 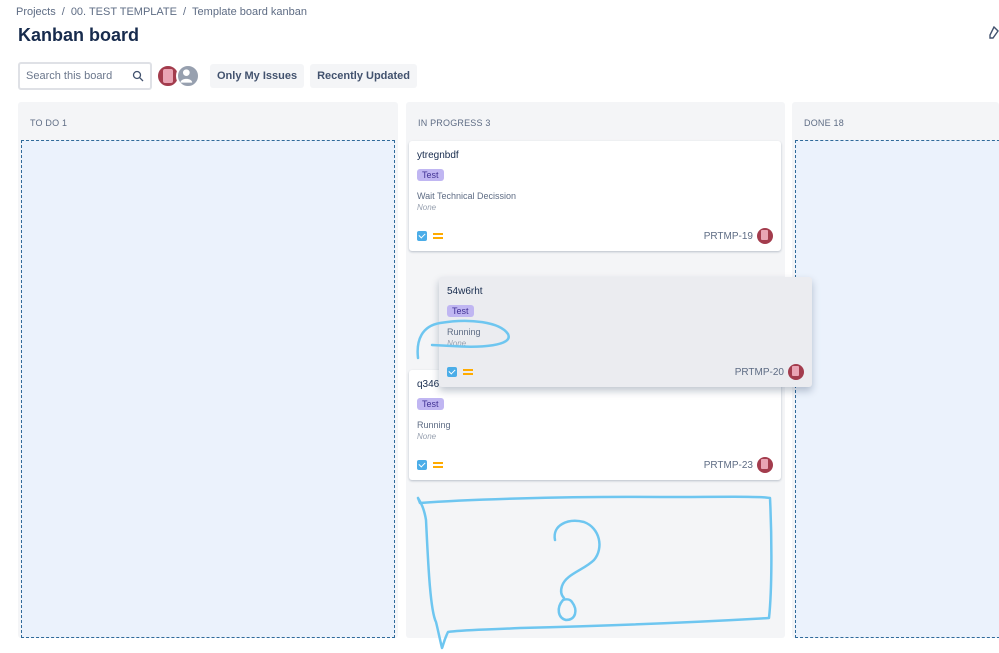 What do you see at coordinates (138, 76) in the screenshot?
I see `search-icon` at bounding box center [138, 76].